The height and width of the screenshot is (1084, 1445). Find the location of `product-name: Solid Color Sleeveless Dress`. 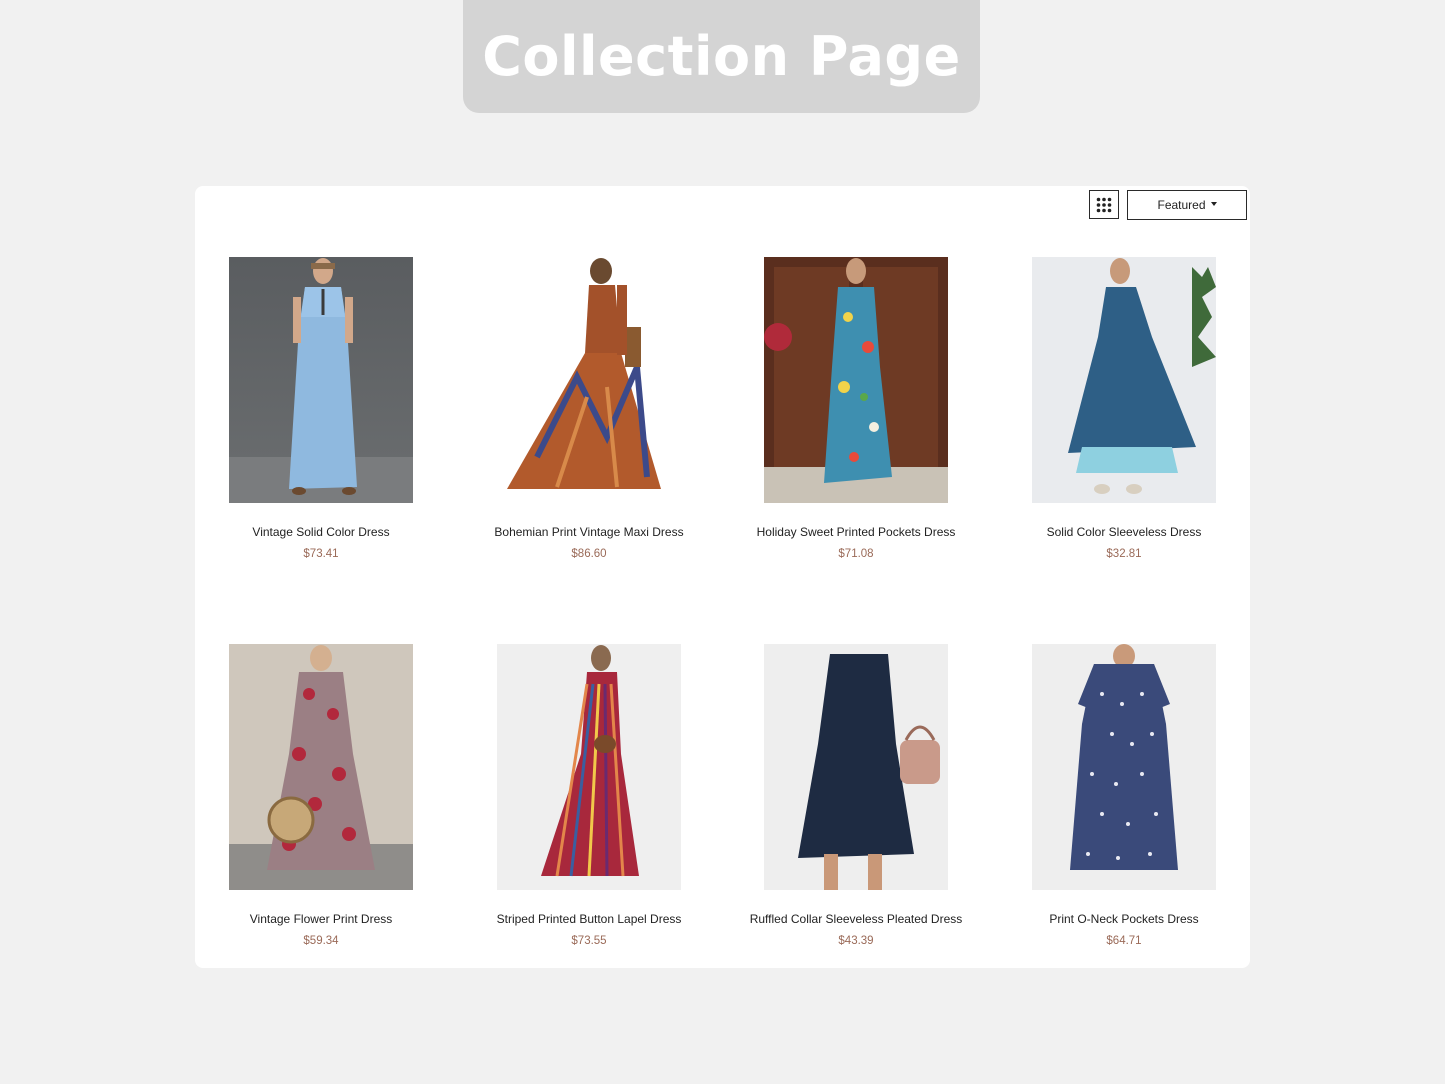

product-name: Solid Color Sleeveless Dress is located at coordinates (1124, 532).